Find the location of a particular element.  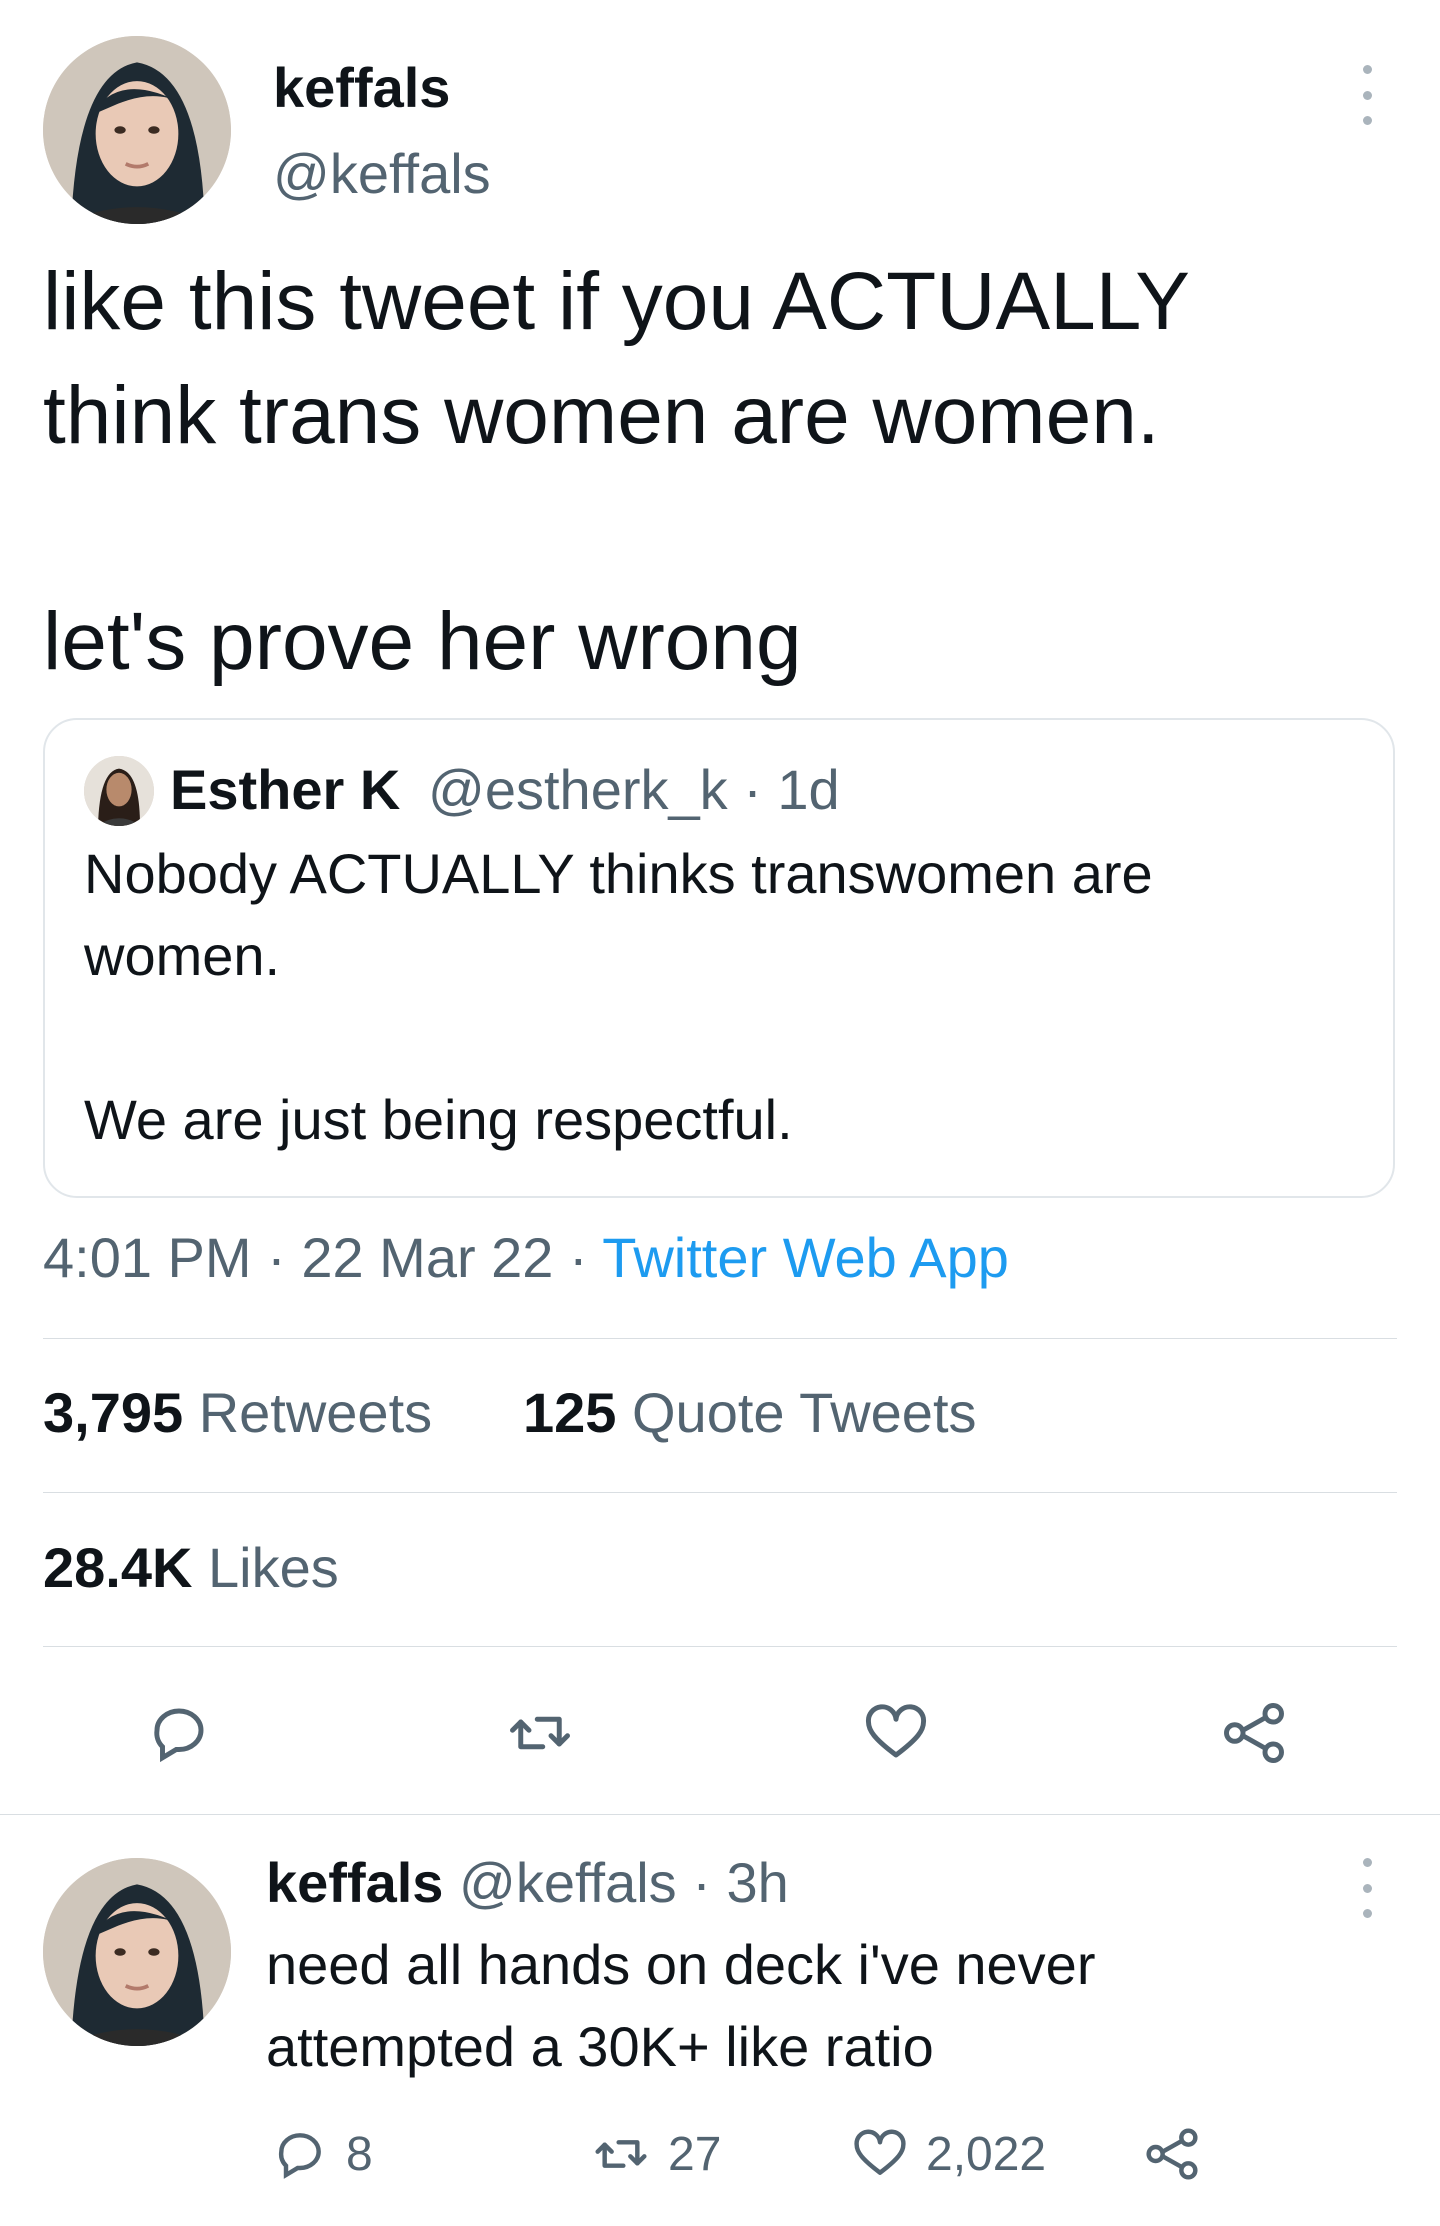

like-count: 2,022 is located at coordinates (986, 2154).